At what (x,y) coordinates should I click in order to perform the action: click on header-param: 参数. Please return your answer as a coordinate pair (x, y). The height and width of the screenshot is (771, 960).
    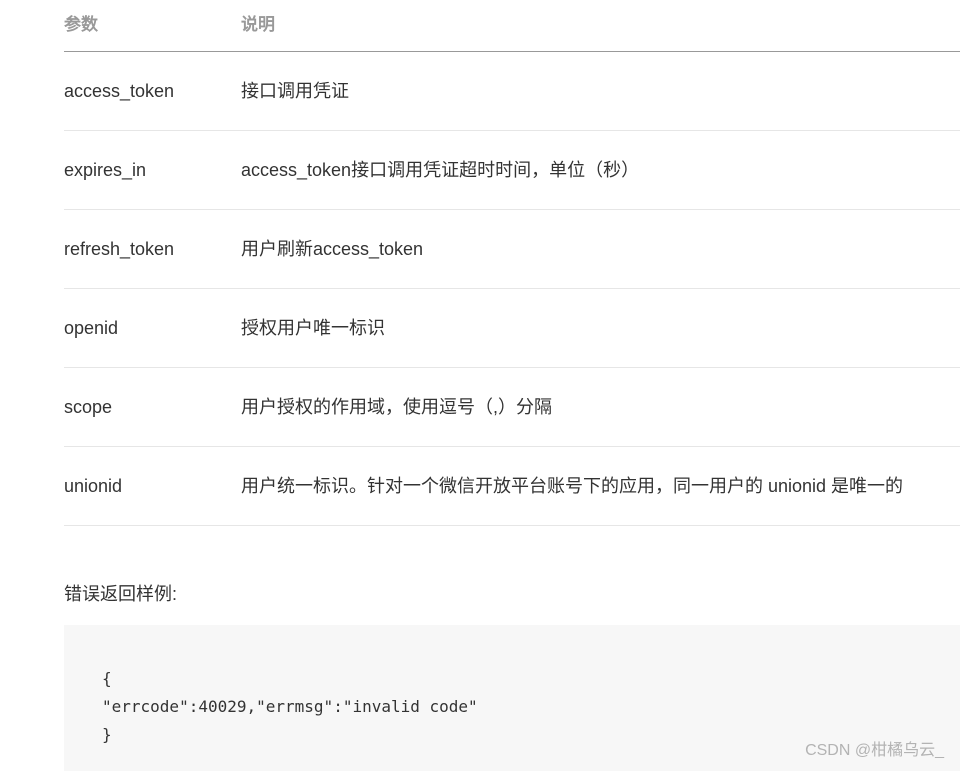
    Looking at the image, I should click on (81, 24).